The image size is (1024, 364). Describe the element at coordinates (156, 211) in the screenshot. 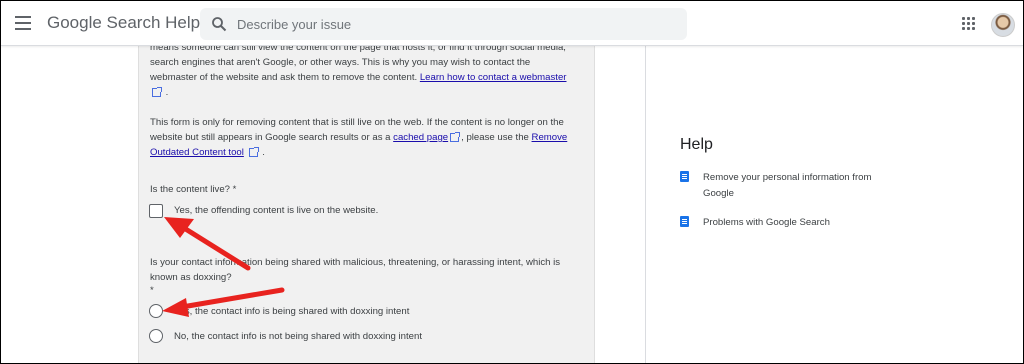

I see `content-live-checkbox` at that location.